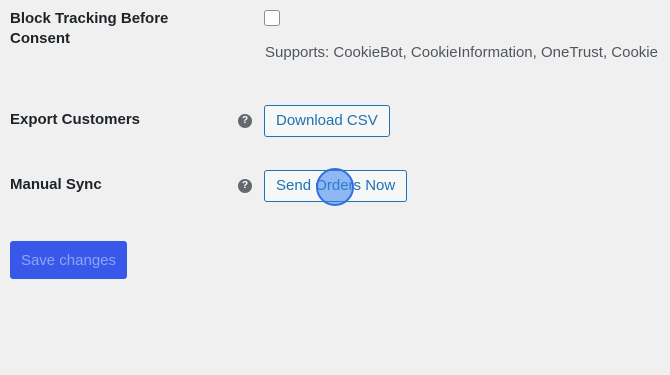  Describe the element at coordinates (89, 28) in the screenshot. I see `block-tracking-label: Block Tracking Before Consent` at that location.